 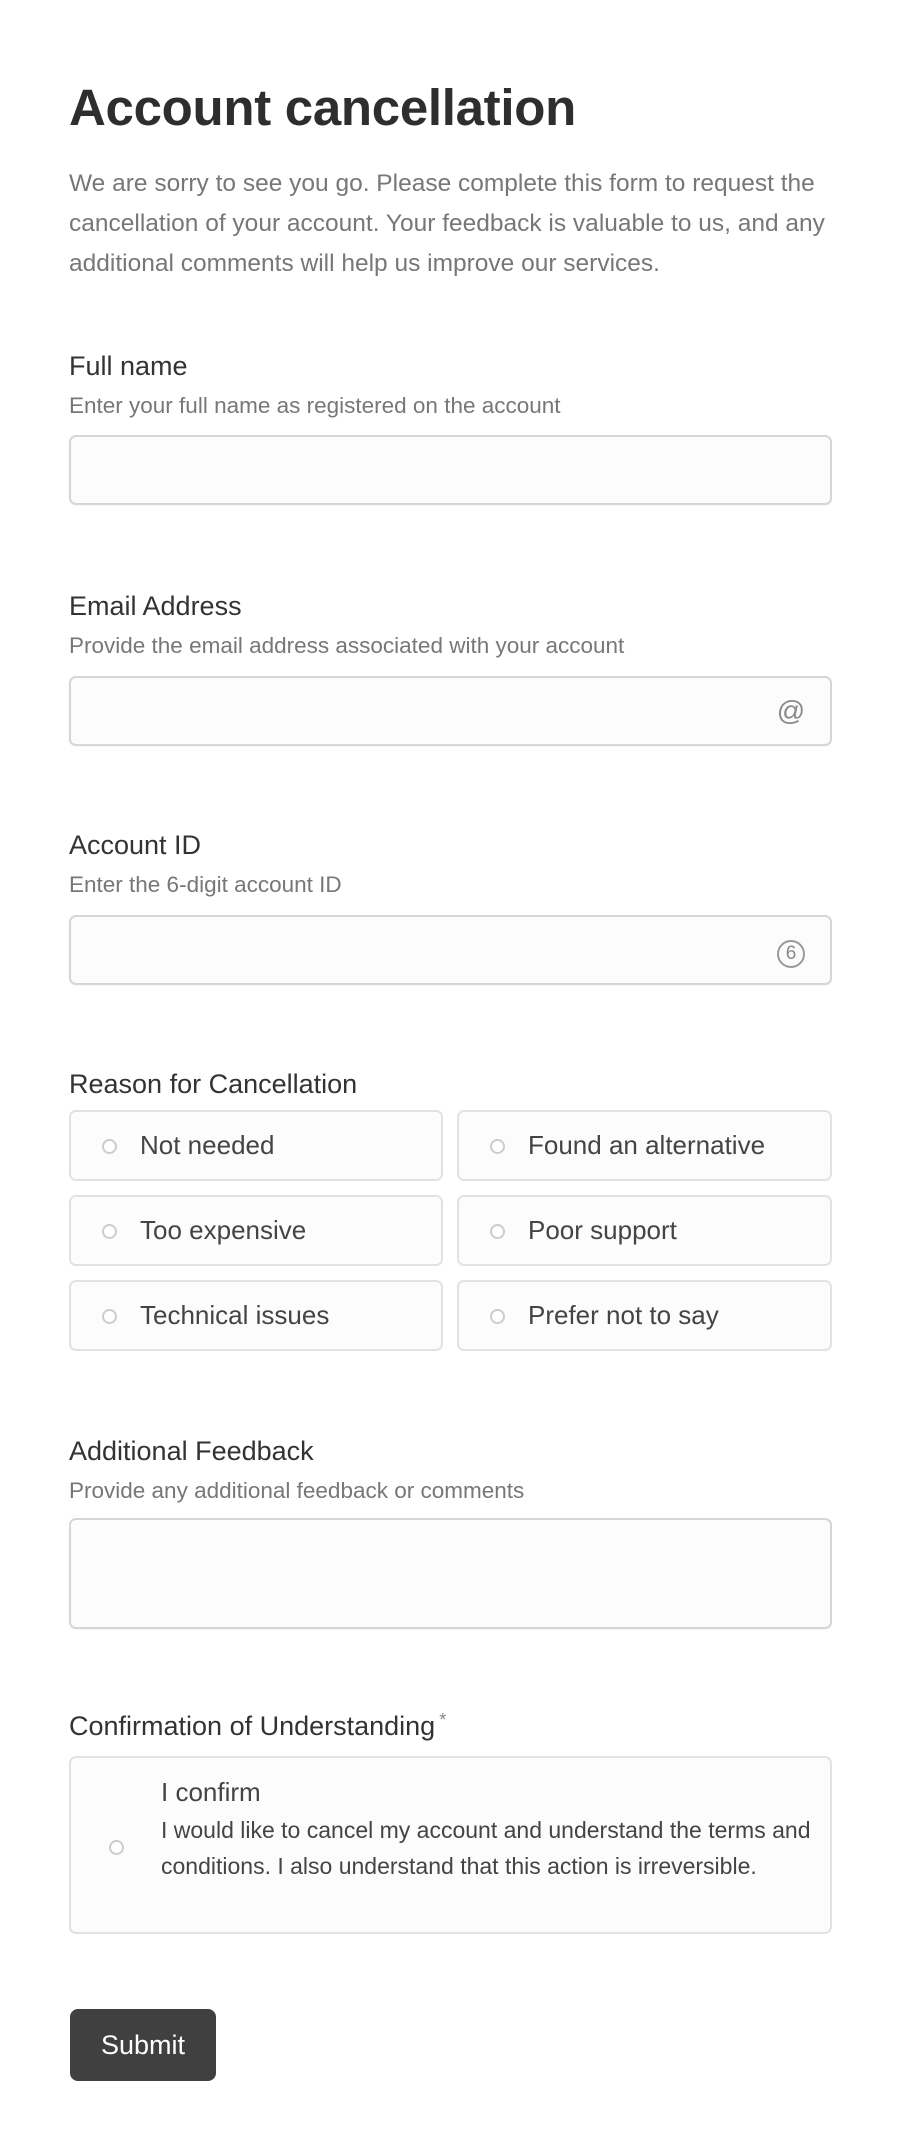 What do you see at coordinates (213, 1084) in the screenshot?
I see `reason-label: Reason for Cancellation` at bounding box center [213, 1084].